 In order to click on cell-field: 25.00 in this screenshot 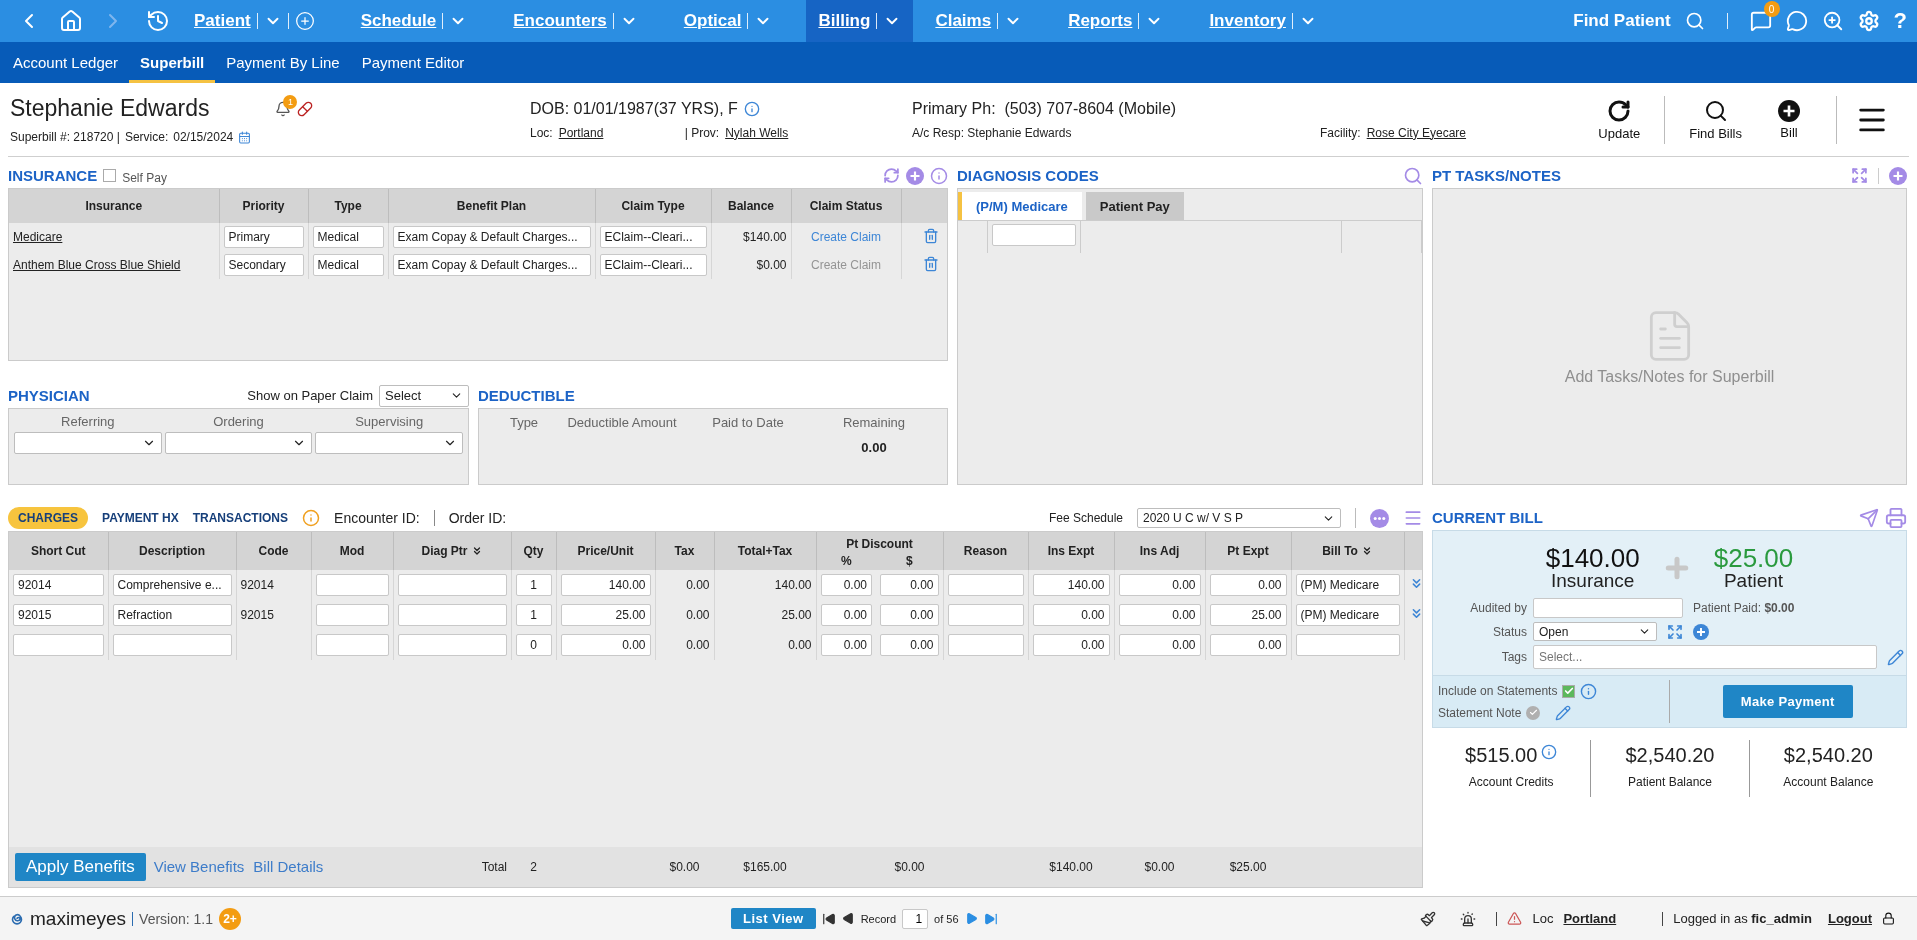, I will do `click(1248, 615)`.